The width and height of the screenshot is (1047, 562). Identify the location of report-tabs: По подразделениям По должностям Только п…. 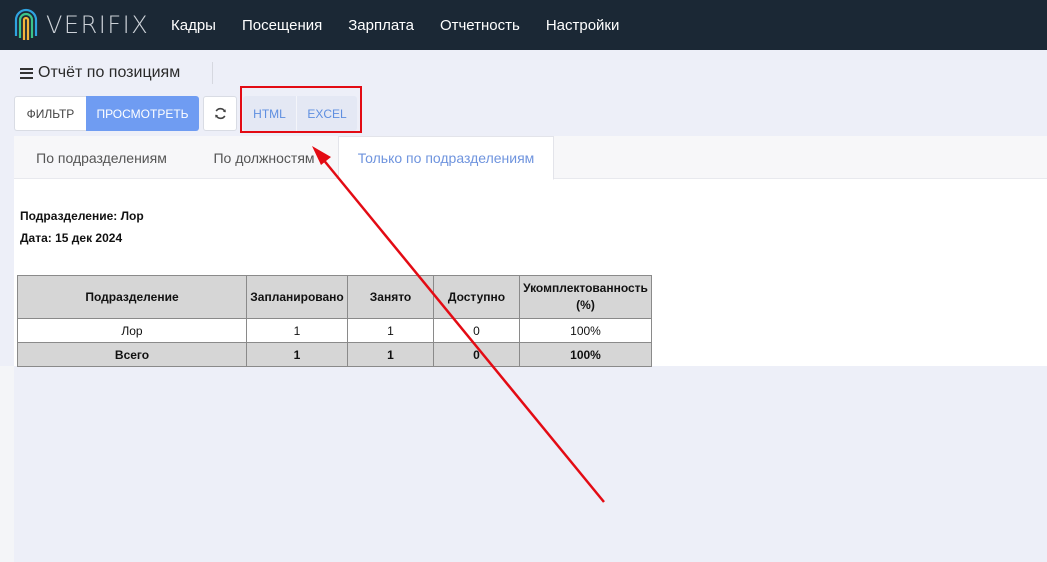
(530, 158).